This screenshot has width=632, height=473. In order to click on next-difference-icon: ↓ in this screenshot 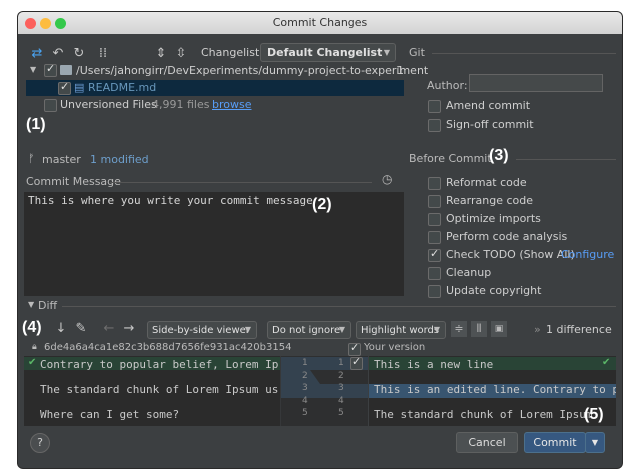, I will do `click(61, 329)`.